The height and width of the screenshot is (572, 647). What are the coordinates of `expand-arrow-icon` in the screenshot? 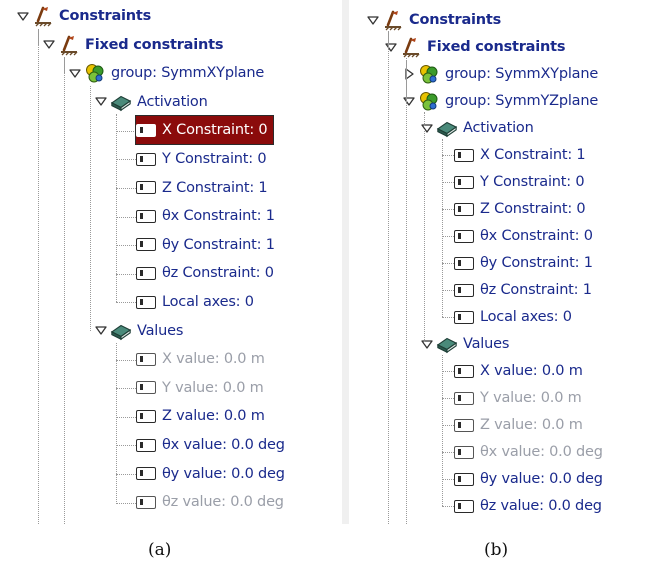 It's located at (409, 74).